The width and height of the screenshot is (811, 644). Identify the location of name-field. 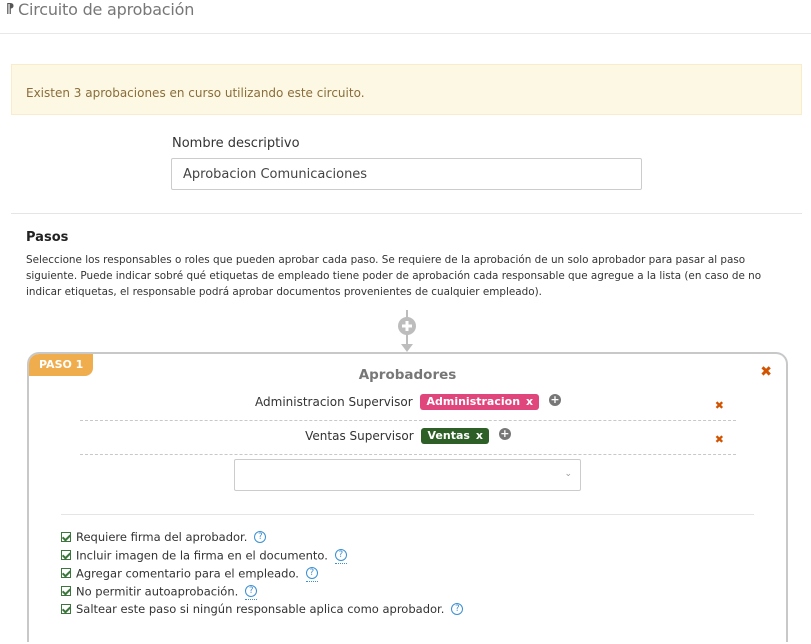
(406, 174).